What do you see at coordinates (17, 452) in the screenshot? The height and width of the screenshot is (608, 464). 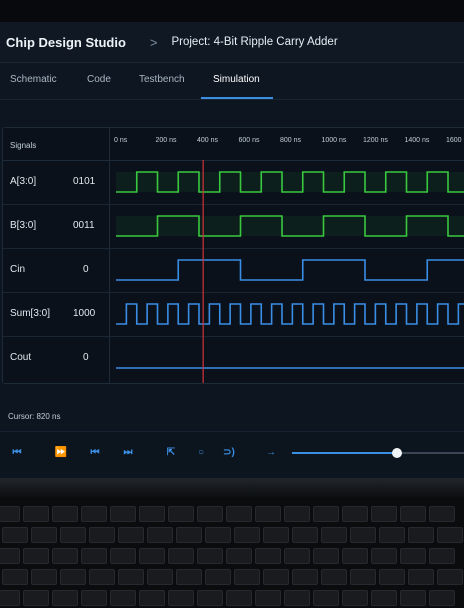 I see `step-back-icon: ⏮` at bounding box center [17, 452].